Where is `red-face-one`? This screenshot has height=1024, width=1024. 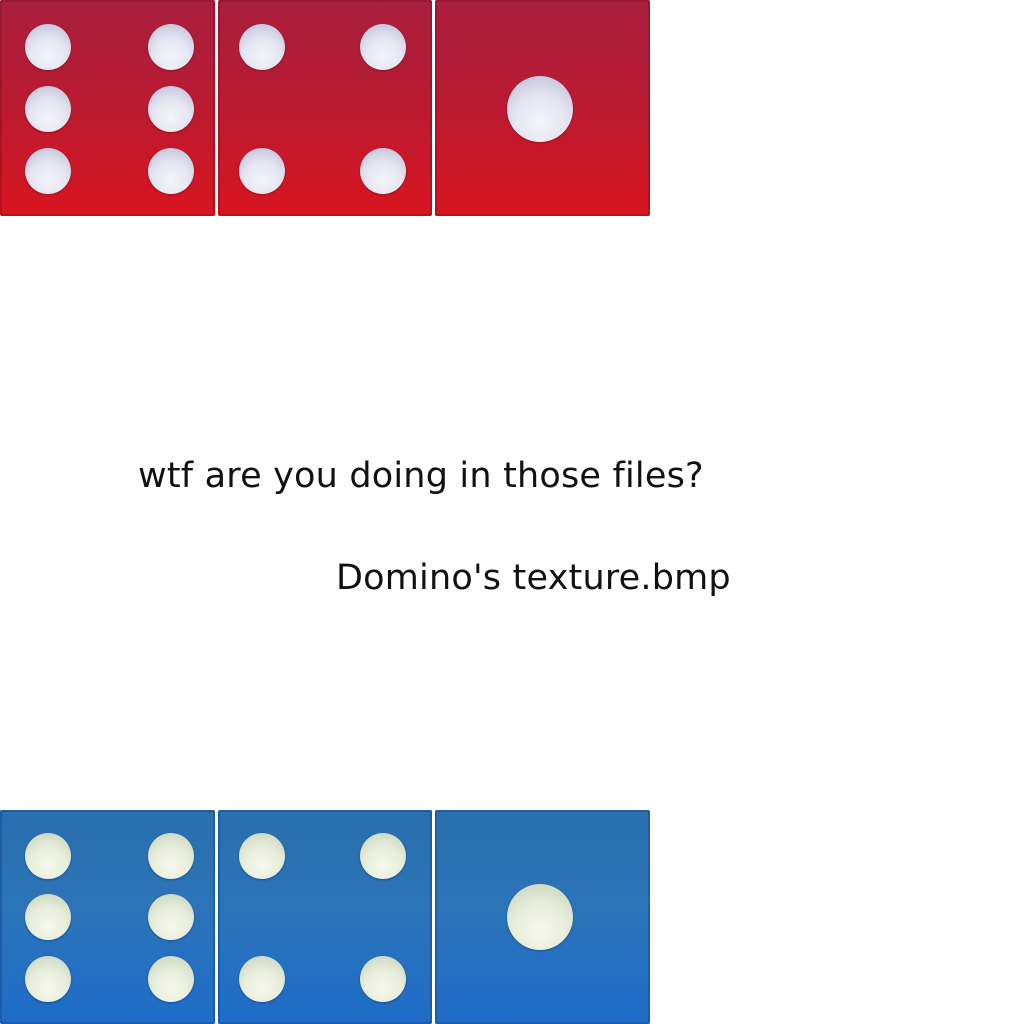
red-face-one is located at coordinates (543, 108).